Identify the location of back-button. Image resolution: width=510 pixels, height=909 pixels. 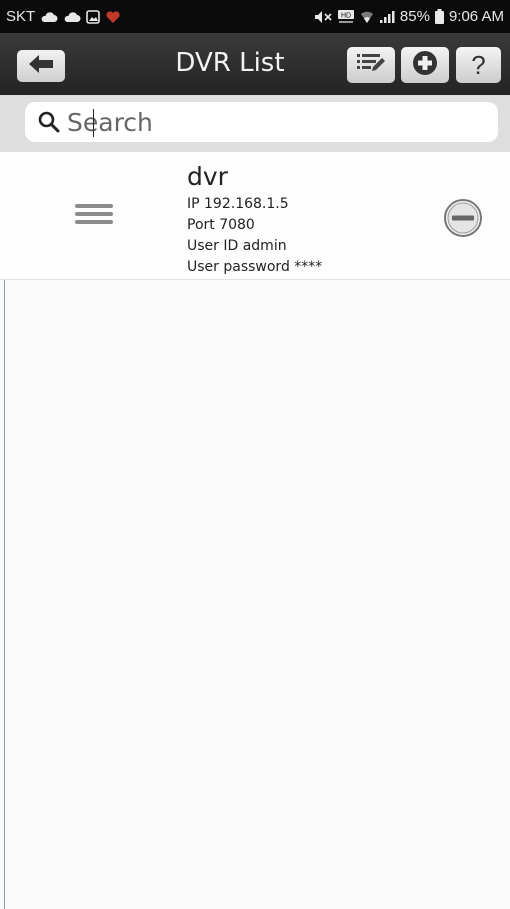
(41, 66).